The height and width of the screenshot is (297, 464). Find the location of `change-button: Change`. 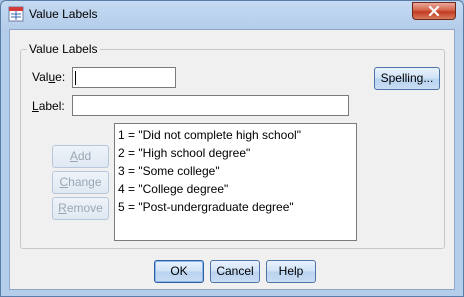

change-button: Change is located at coordinates (80, 182).